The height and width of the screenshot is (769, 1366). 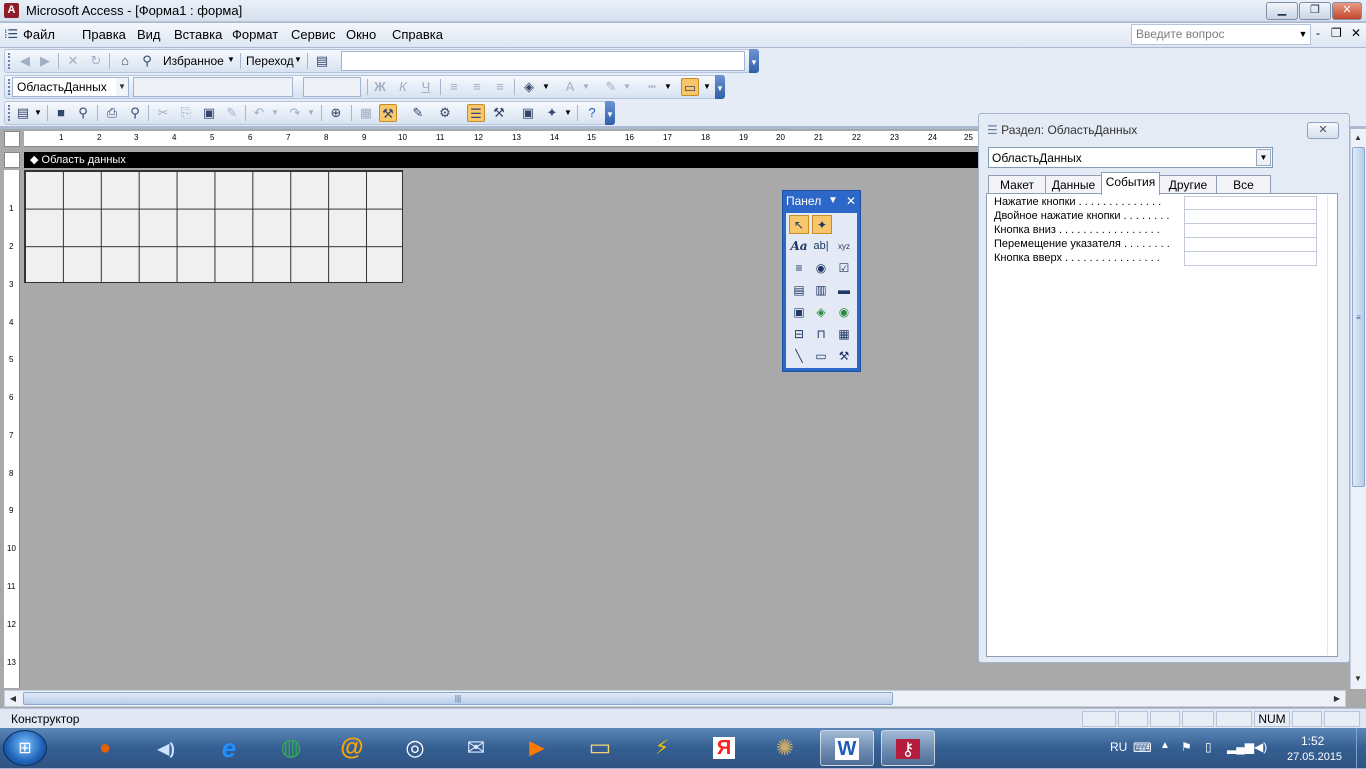 What do you see at coordinates (799, 246) in the screenshot?
I see `label-tool-icon: Aa` at bounding box center [799, 246].